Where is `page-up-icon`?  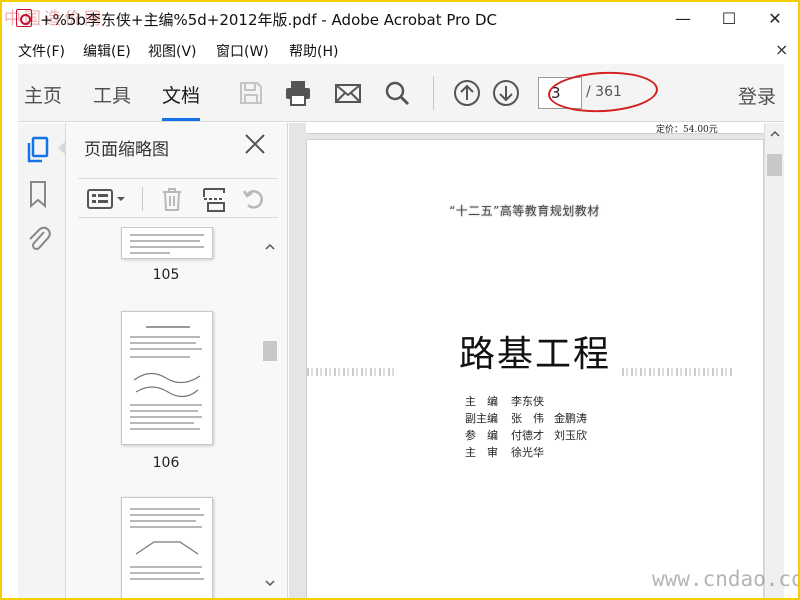 page-up-icon is located at coordinates (467, 93).